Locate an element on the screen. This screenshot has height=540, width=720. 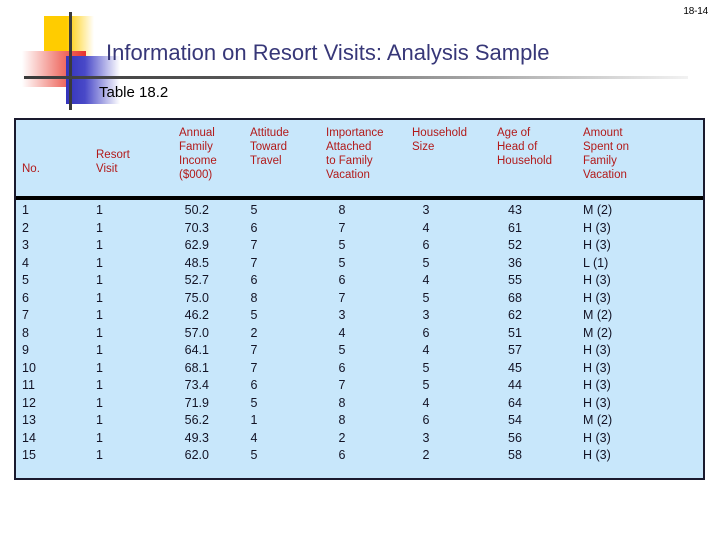
table-cell: 70.3 is located at coordinates (196, 227).